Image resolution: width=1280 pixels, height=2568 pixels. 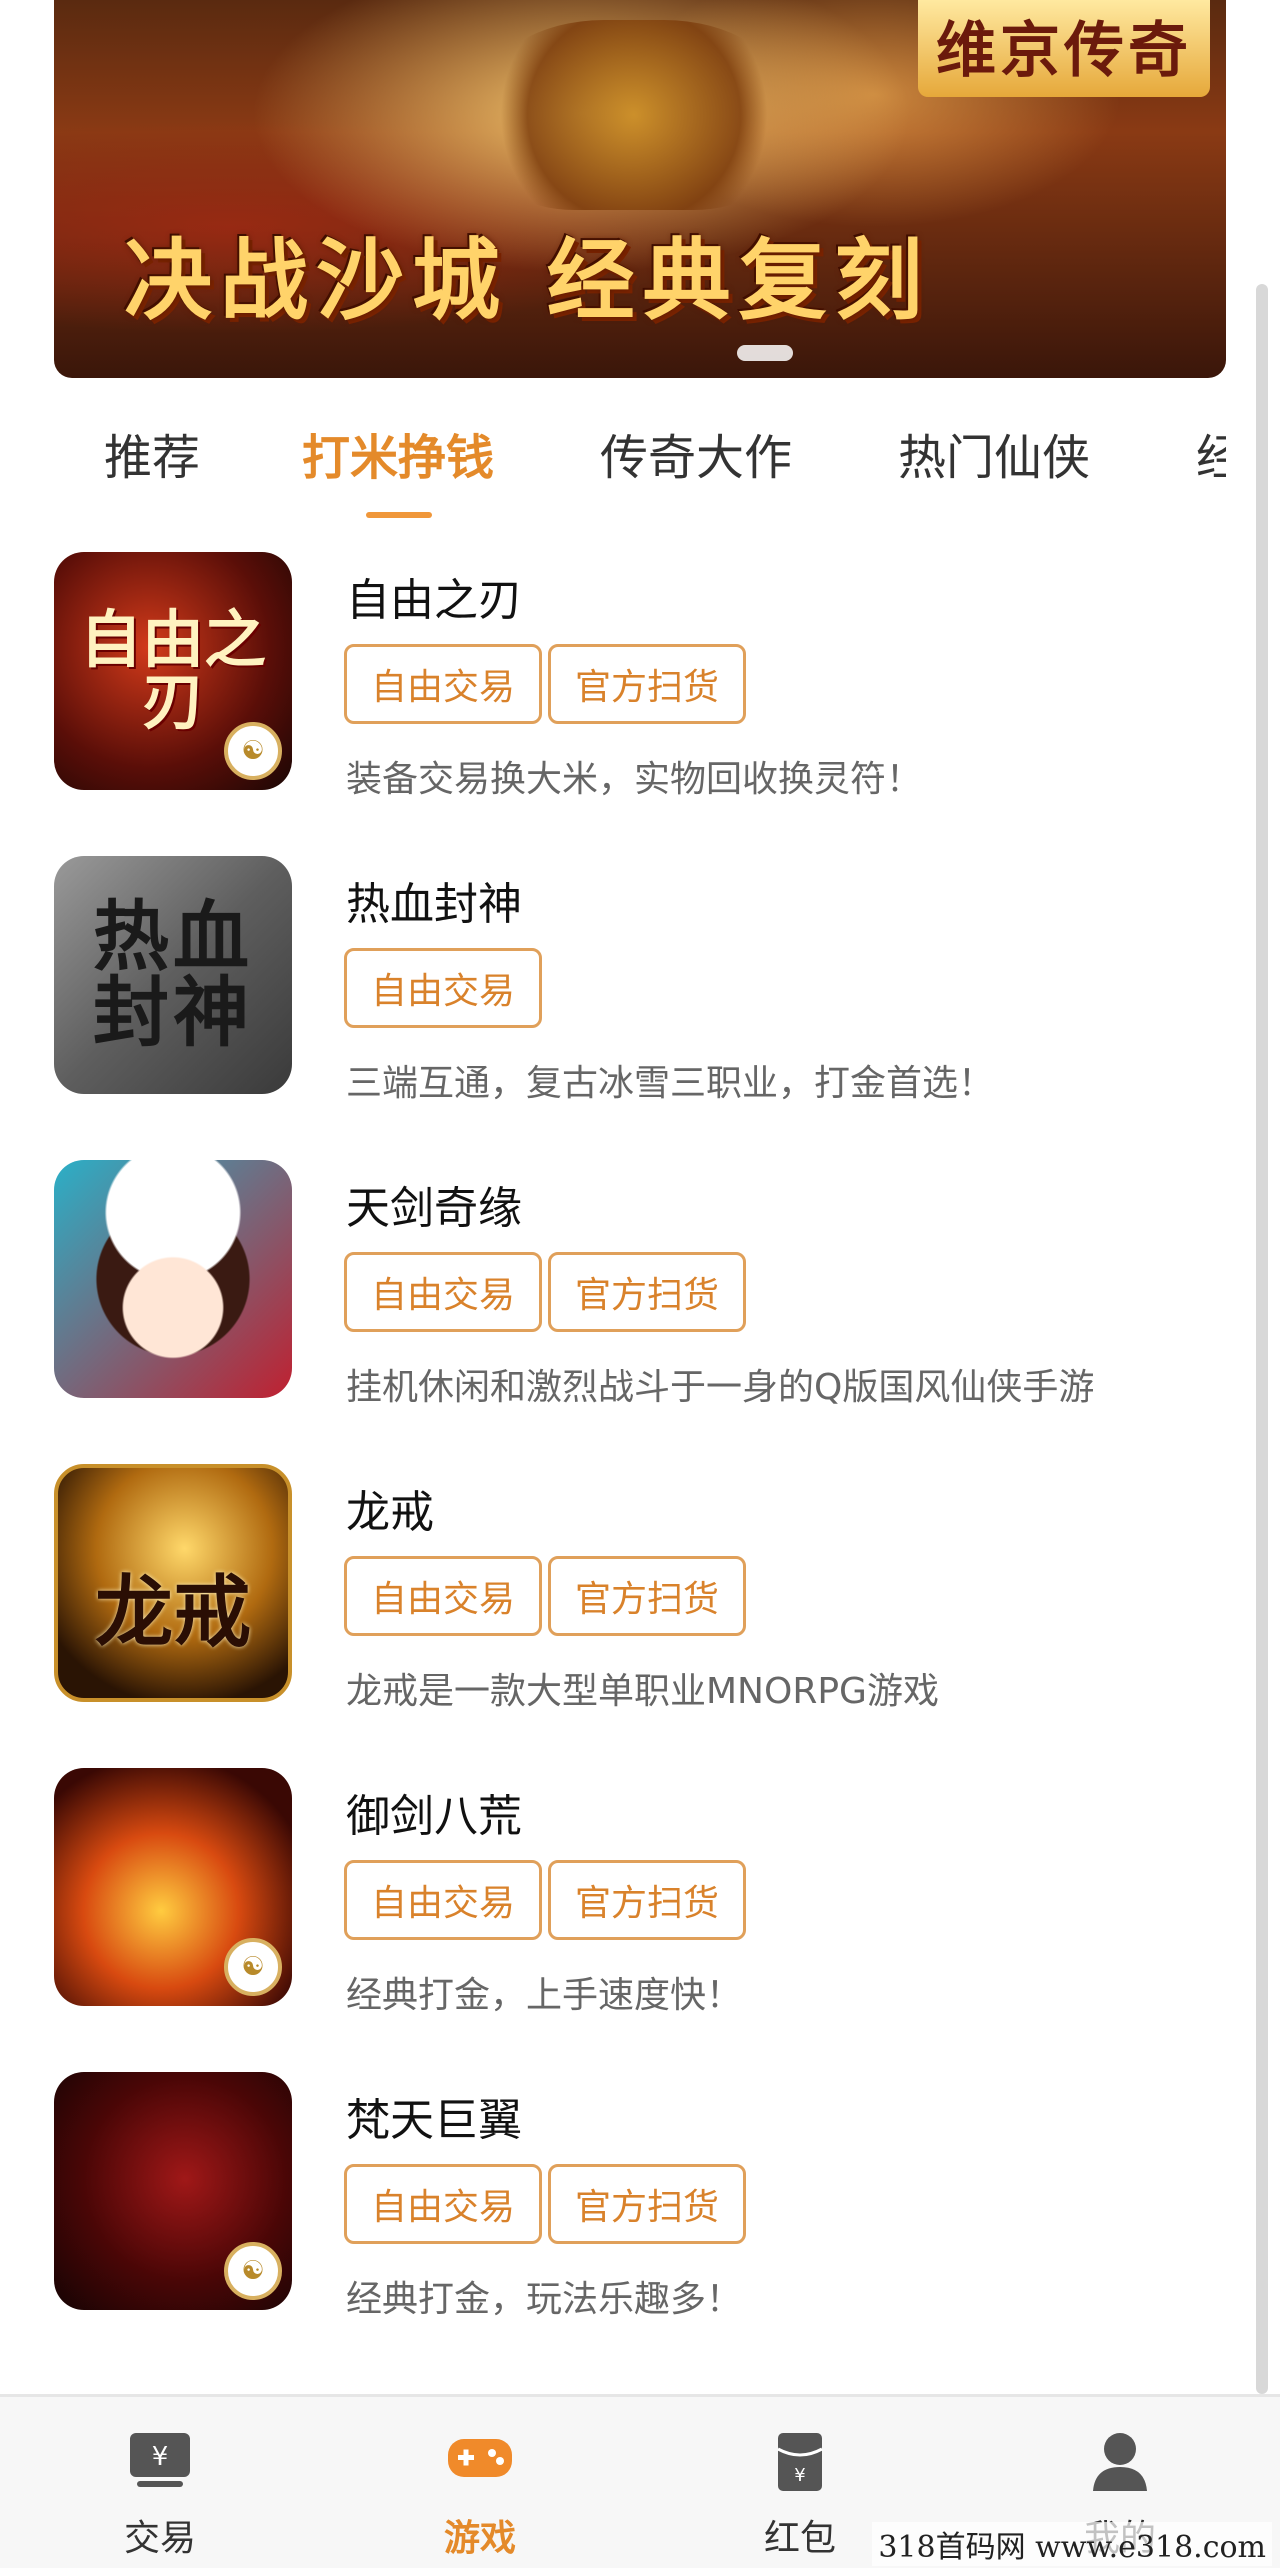 What do you see at coordinates (434, 600) in the screenshot?
I see `game-title: 自由之刃` at bounding box center [434, 600].